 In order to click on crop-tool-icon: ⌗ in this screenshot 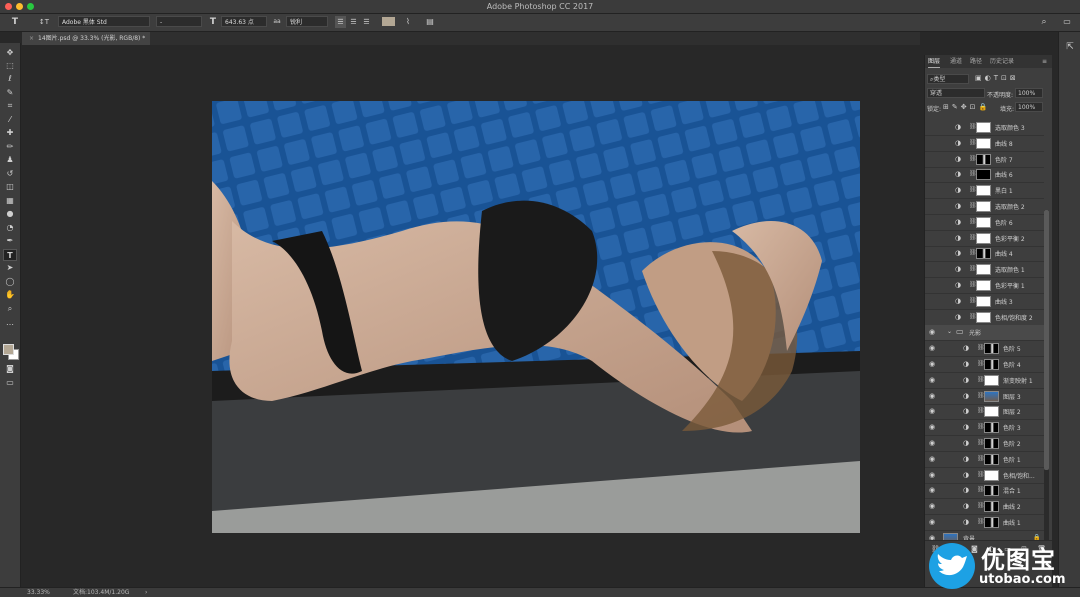, I will do `click(10, 106)`.